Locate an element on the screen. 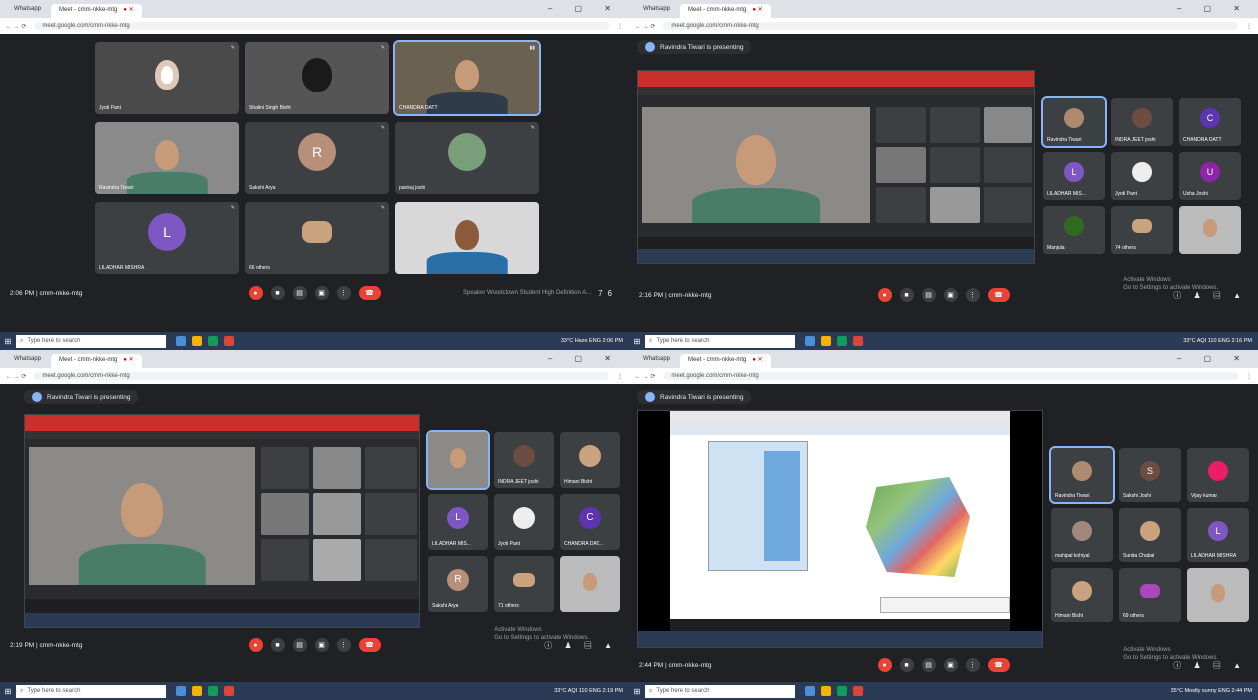  participant-tile: R Sakshi Arya ✎ is located at coordinates (317, 158).